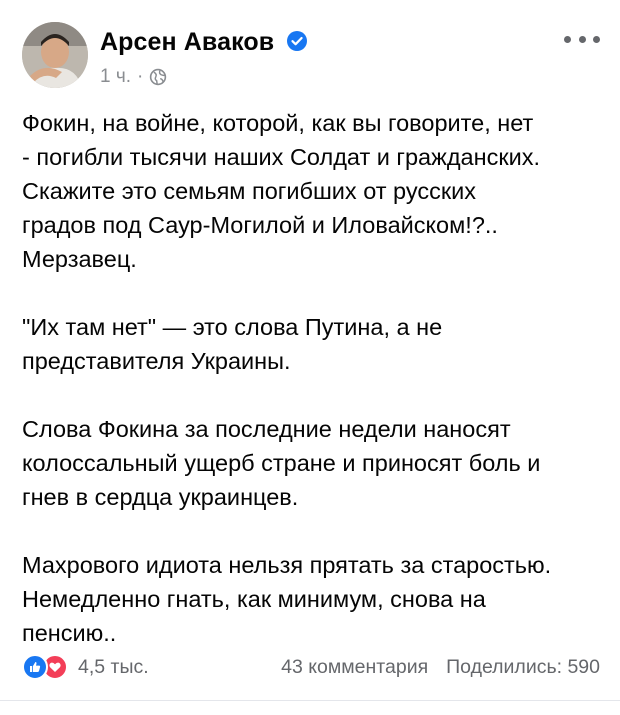 This screenshot has width=620, height=715. I want to click on shares-count: Поделились: 590, so click(523, 667).